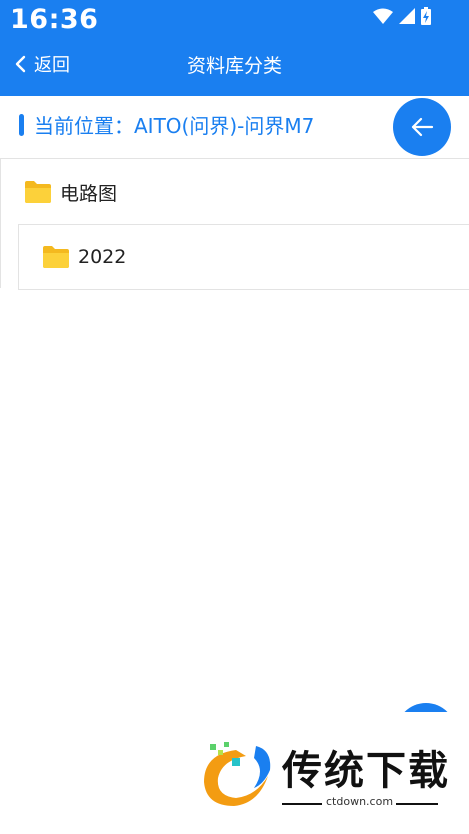 The image size is (469, 834). Describe the element at coordinates (174, 126) in the screenshot. I see `location-text: 当前位置：AITO(问界)-问界M7` at that location.